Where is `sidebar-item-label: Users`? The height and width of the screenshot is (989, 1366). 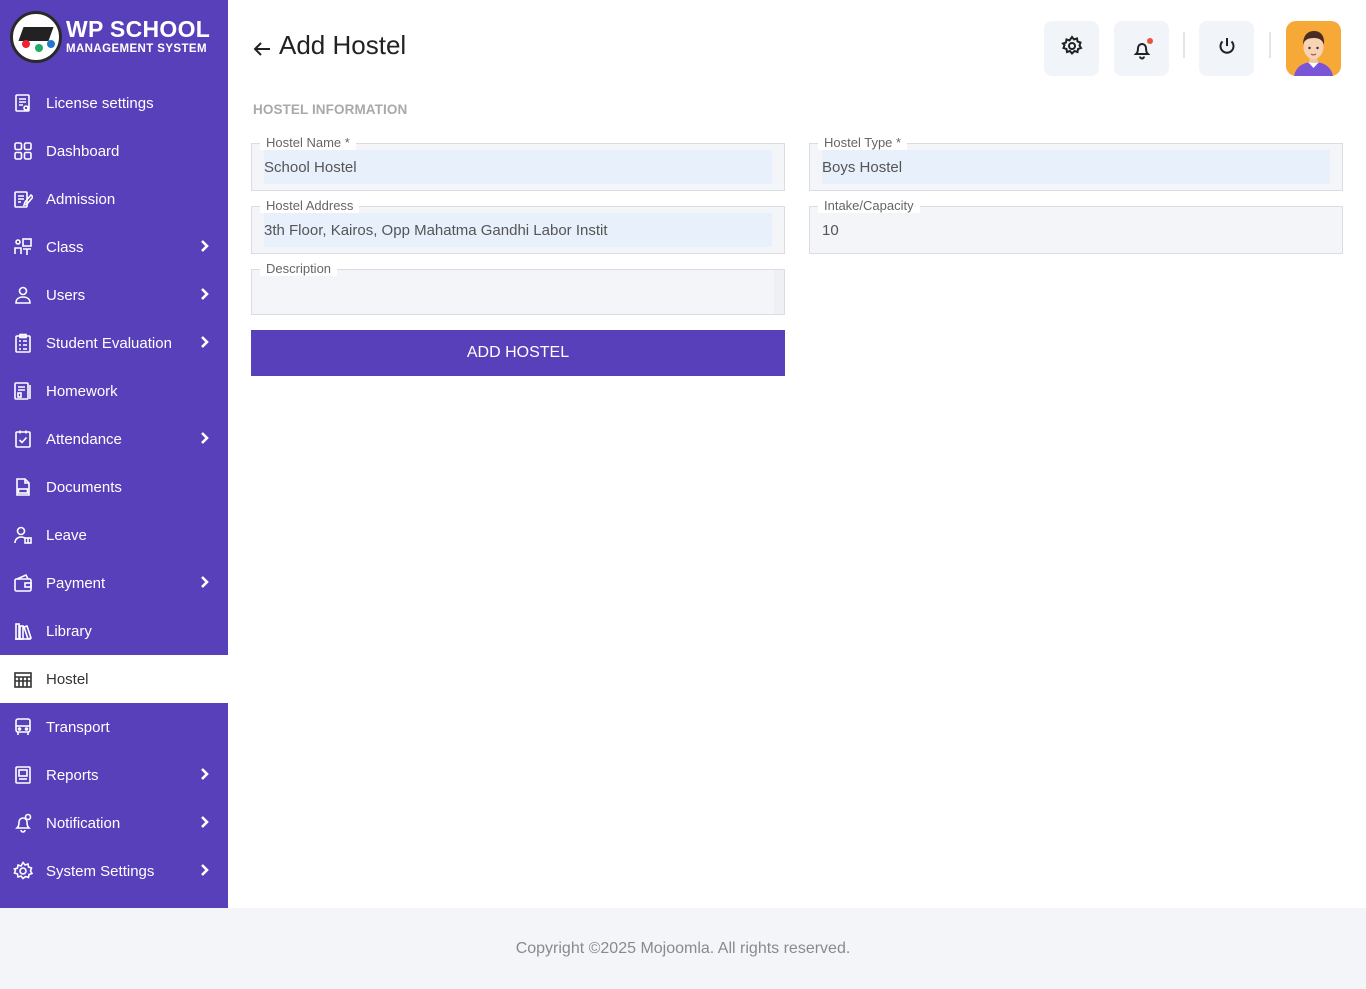
sidebar-item-label: Users is located at coordinates (66, 295).